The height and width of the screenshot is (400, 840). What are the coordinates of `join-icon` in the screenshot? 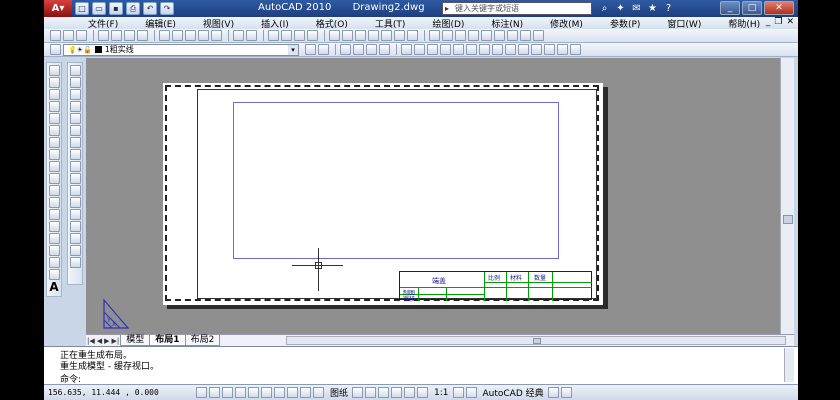 It's located at (75, 226).